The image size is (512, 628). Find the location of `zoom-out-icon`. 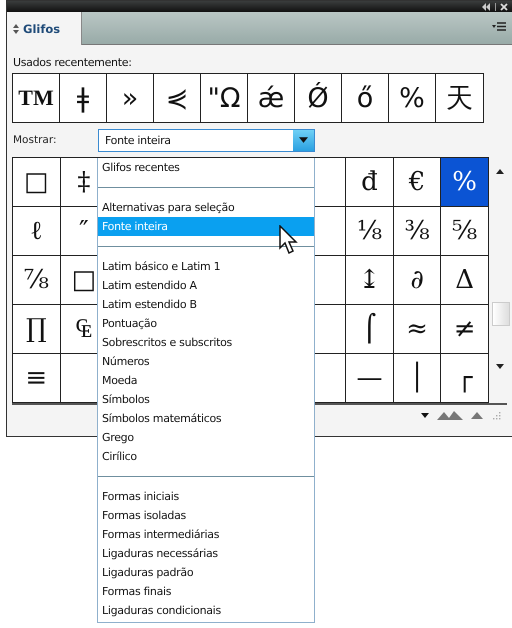

zoom-out-icon is located at coordinates (450, 415).